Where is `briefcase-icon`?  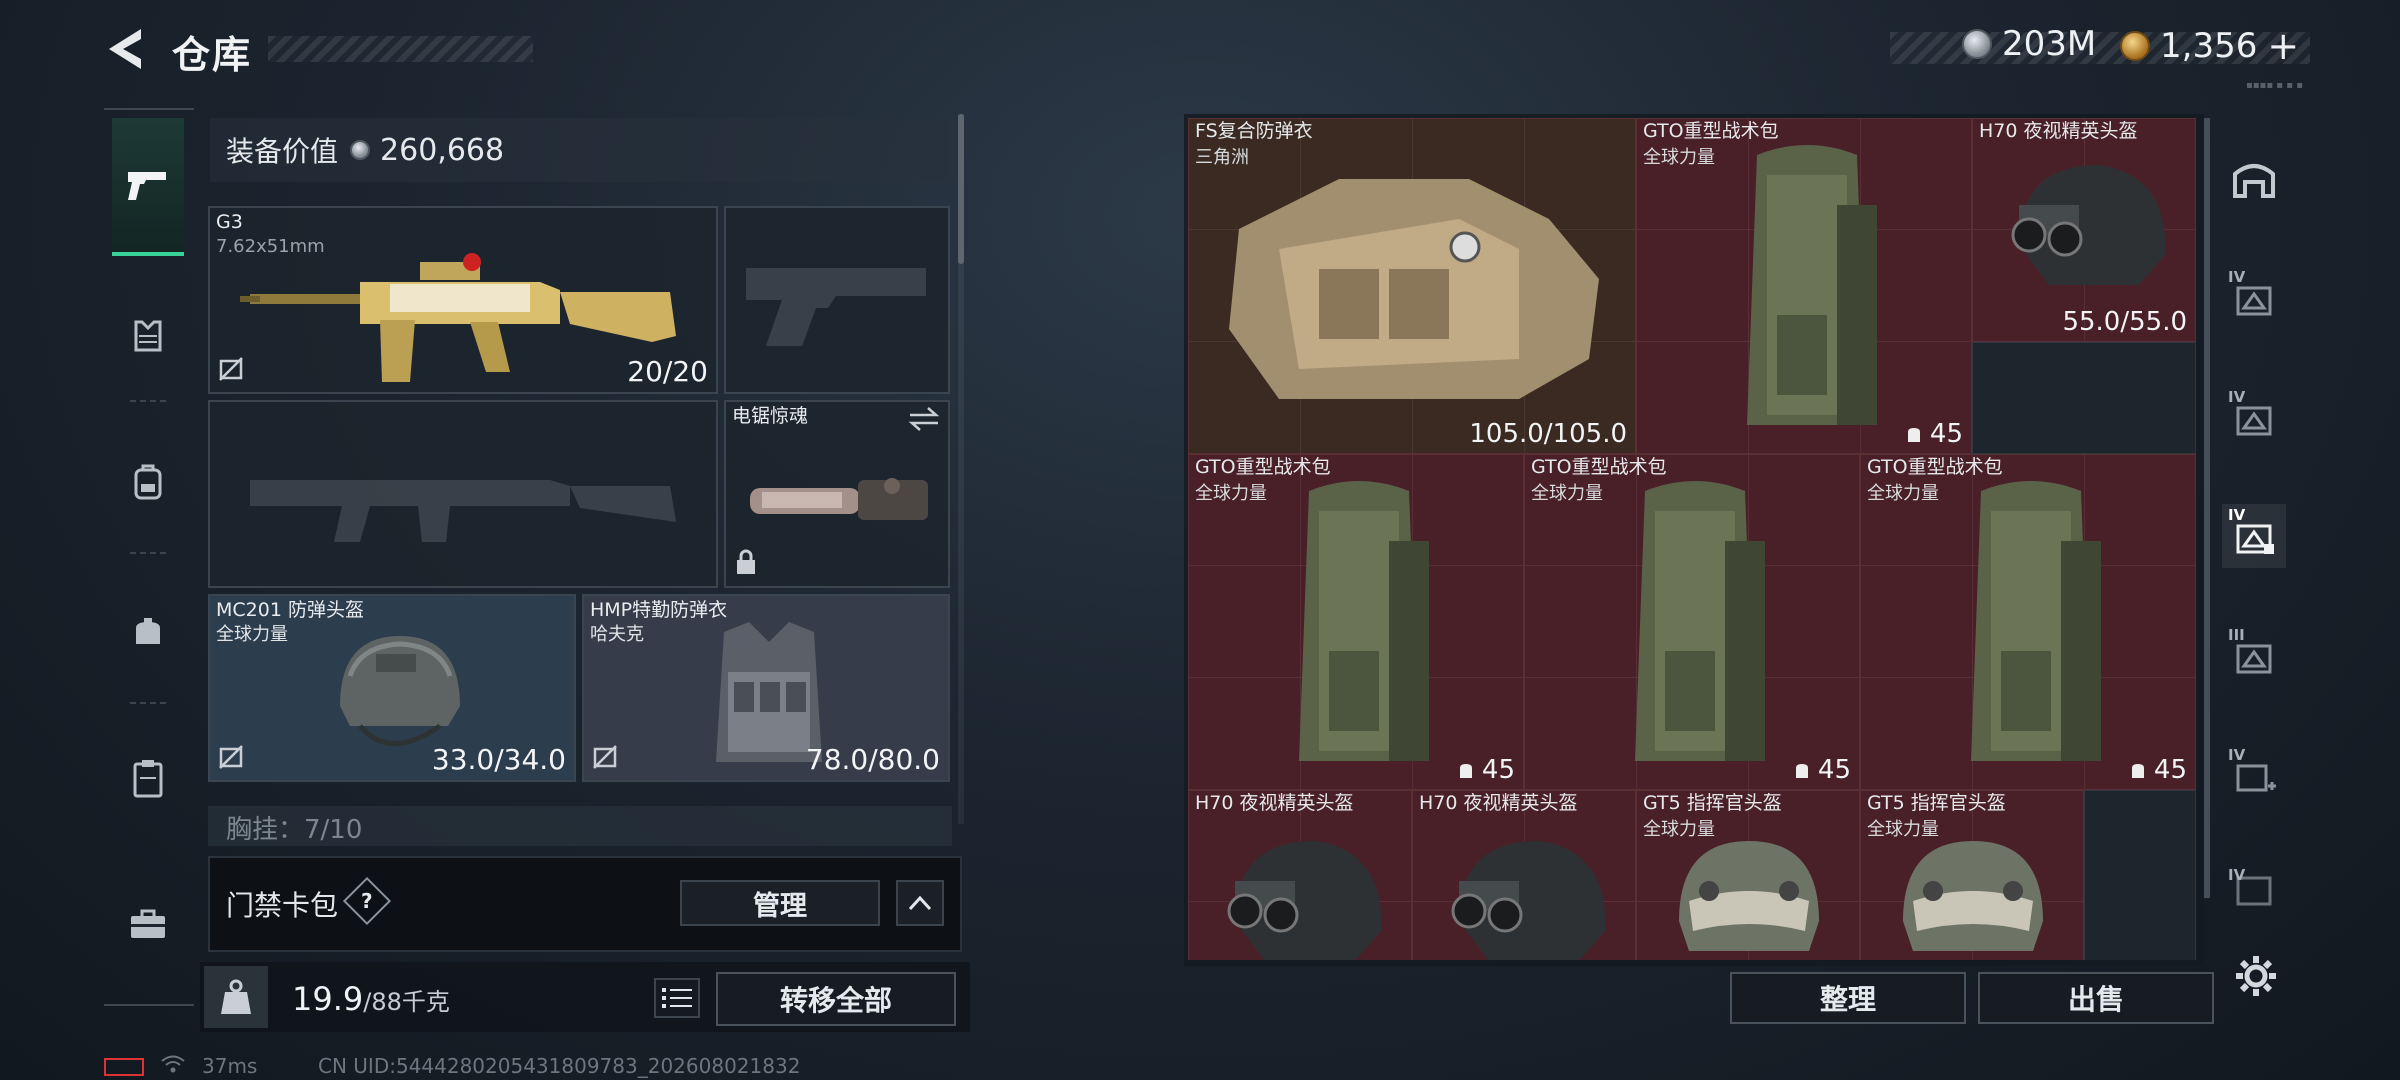 briefcase-icon is located at coordinates (148, 923).